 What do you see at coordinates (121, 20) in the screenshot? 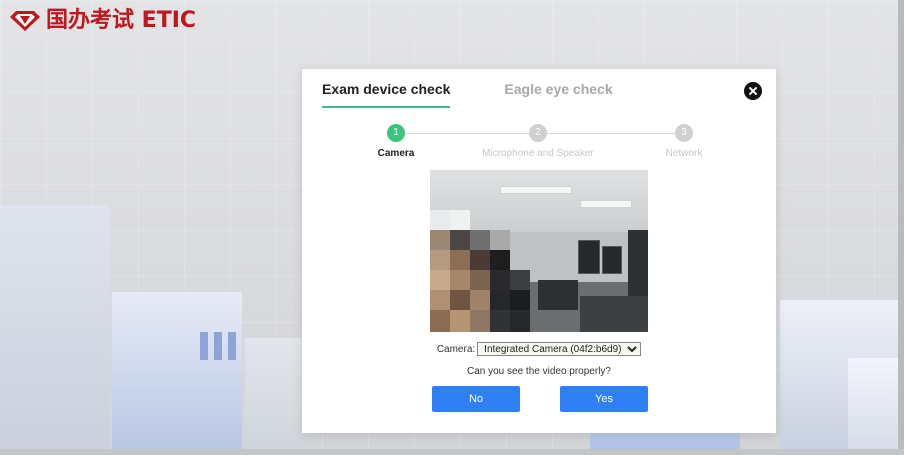
I see `brand-logo-text: 国办考试 ETIC` at bounding box center [121, 20].